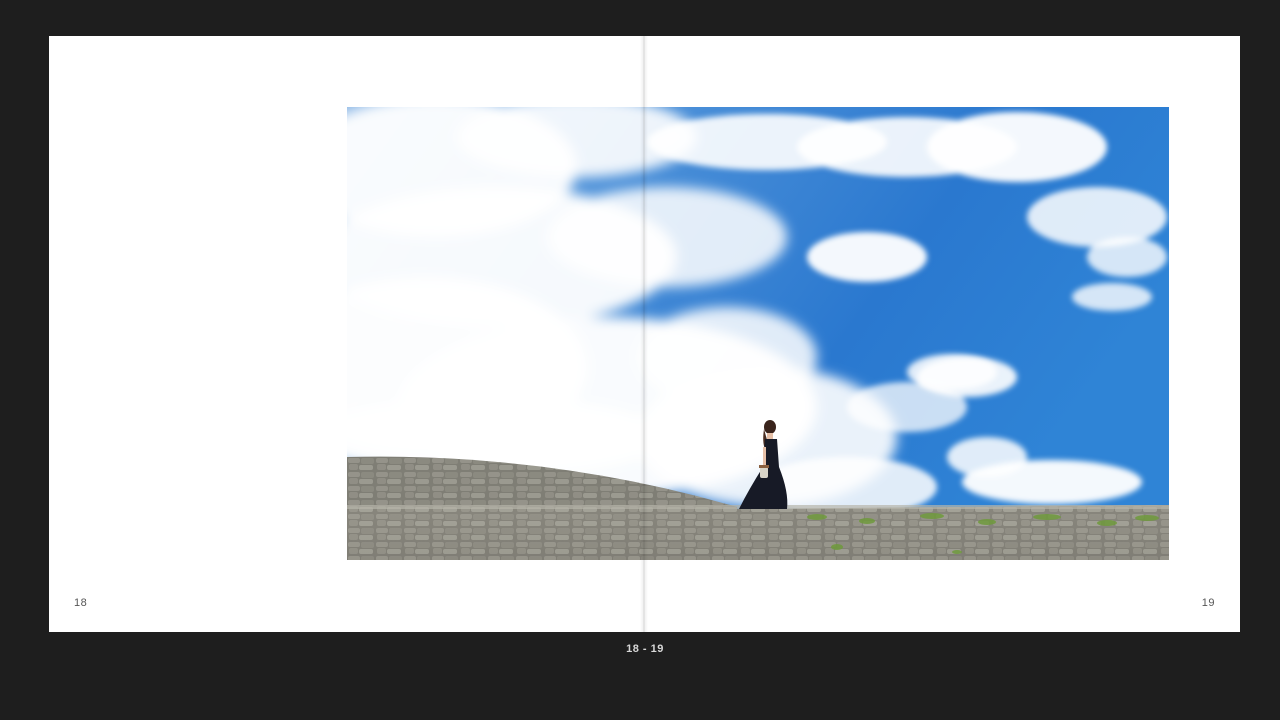 The image size is (1280, 720). I want to click on page-number-right: 19, so click(1208, 603).